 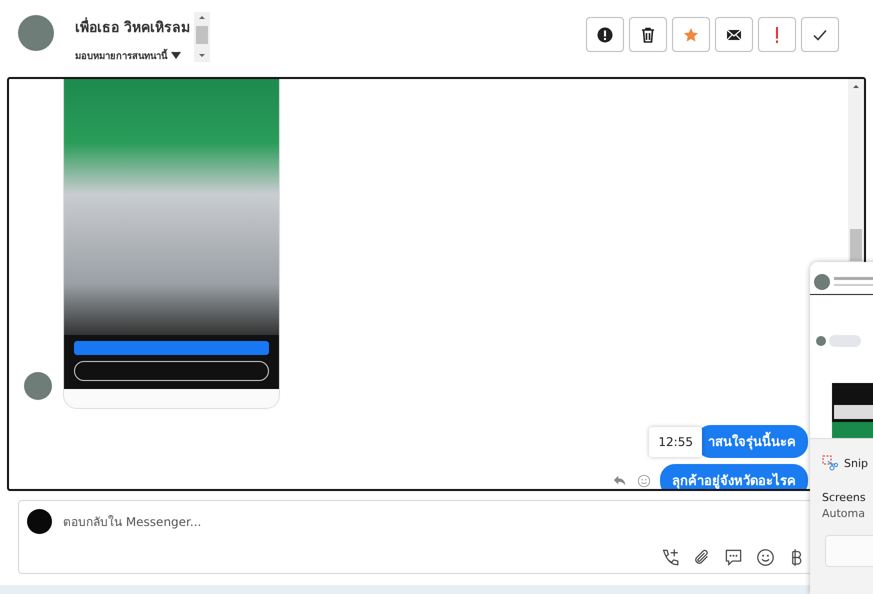 I want to click on check-button, so click(x=820, y=34).